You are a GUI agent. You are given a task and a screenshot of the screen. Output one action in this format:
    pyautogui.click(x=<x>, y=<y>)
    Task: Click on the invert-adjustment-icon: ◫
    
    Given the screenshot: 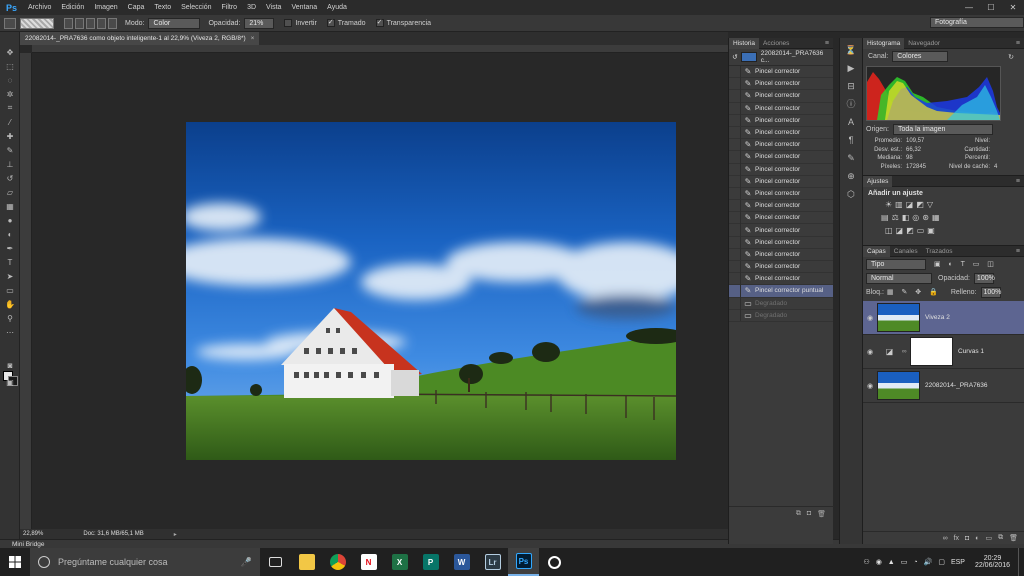 What is the action you would take?
    pyautogui.click(x=889, y=230)
    